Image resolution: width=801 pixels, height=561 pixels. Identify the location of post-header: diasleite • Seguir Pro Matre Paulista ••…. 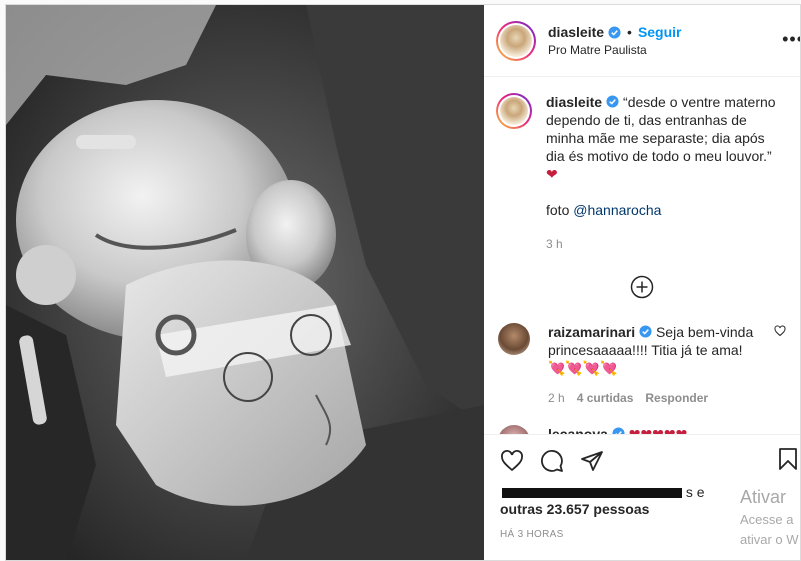
(642, 41).